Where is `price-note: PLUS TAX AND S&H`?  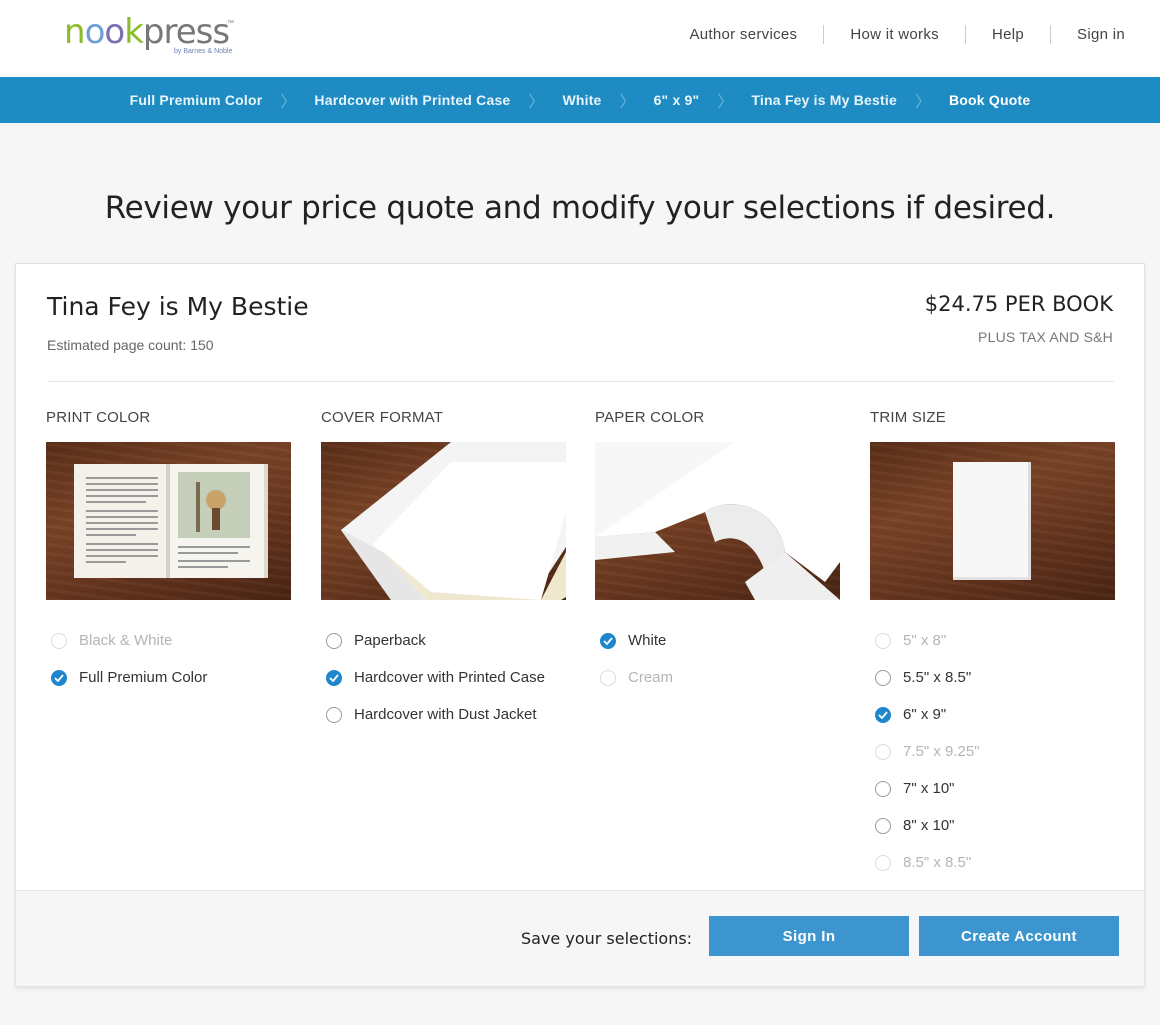 price-note: PLUS TAX AND S&H is located at coordinates (1045, 337).